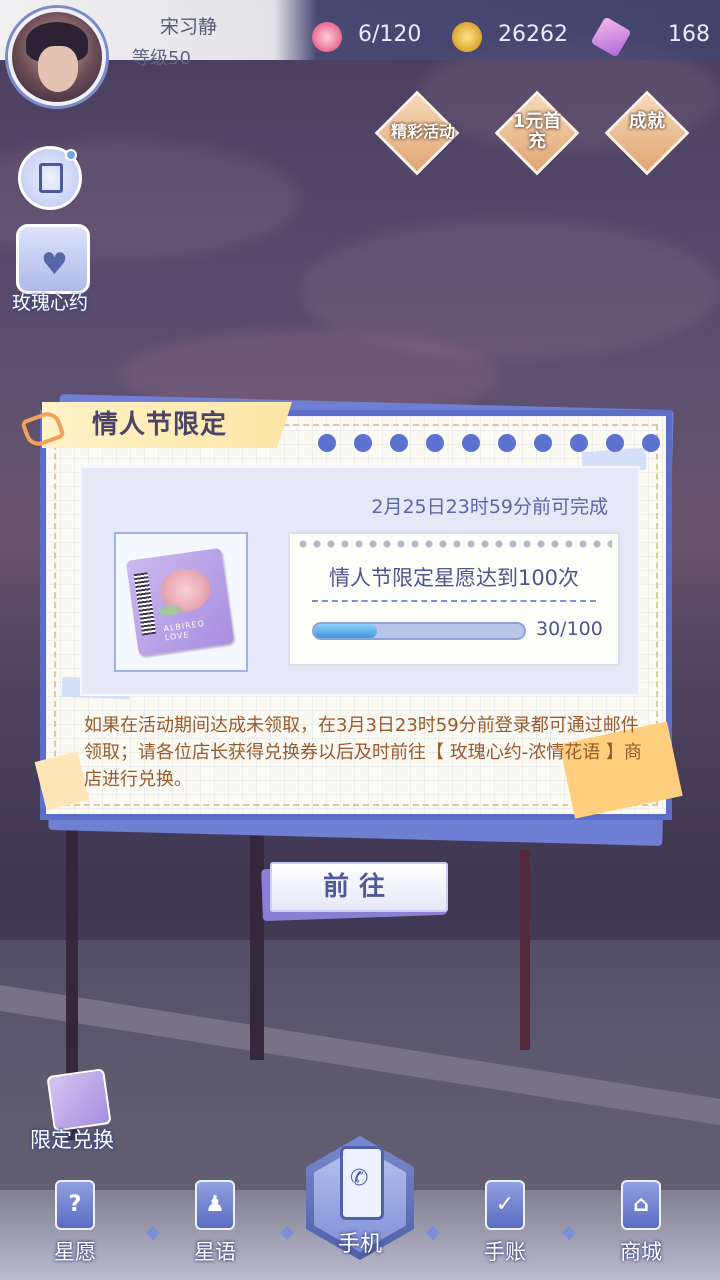  I want to click on player-name: 宋习静, so click(189, 27).